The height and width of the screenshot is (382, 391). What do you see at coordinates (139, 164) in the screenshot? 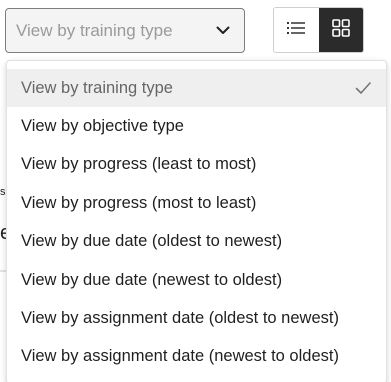
I see `option-label: View by progress (least to most)` at bounding box center [139, 164].